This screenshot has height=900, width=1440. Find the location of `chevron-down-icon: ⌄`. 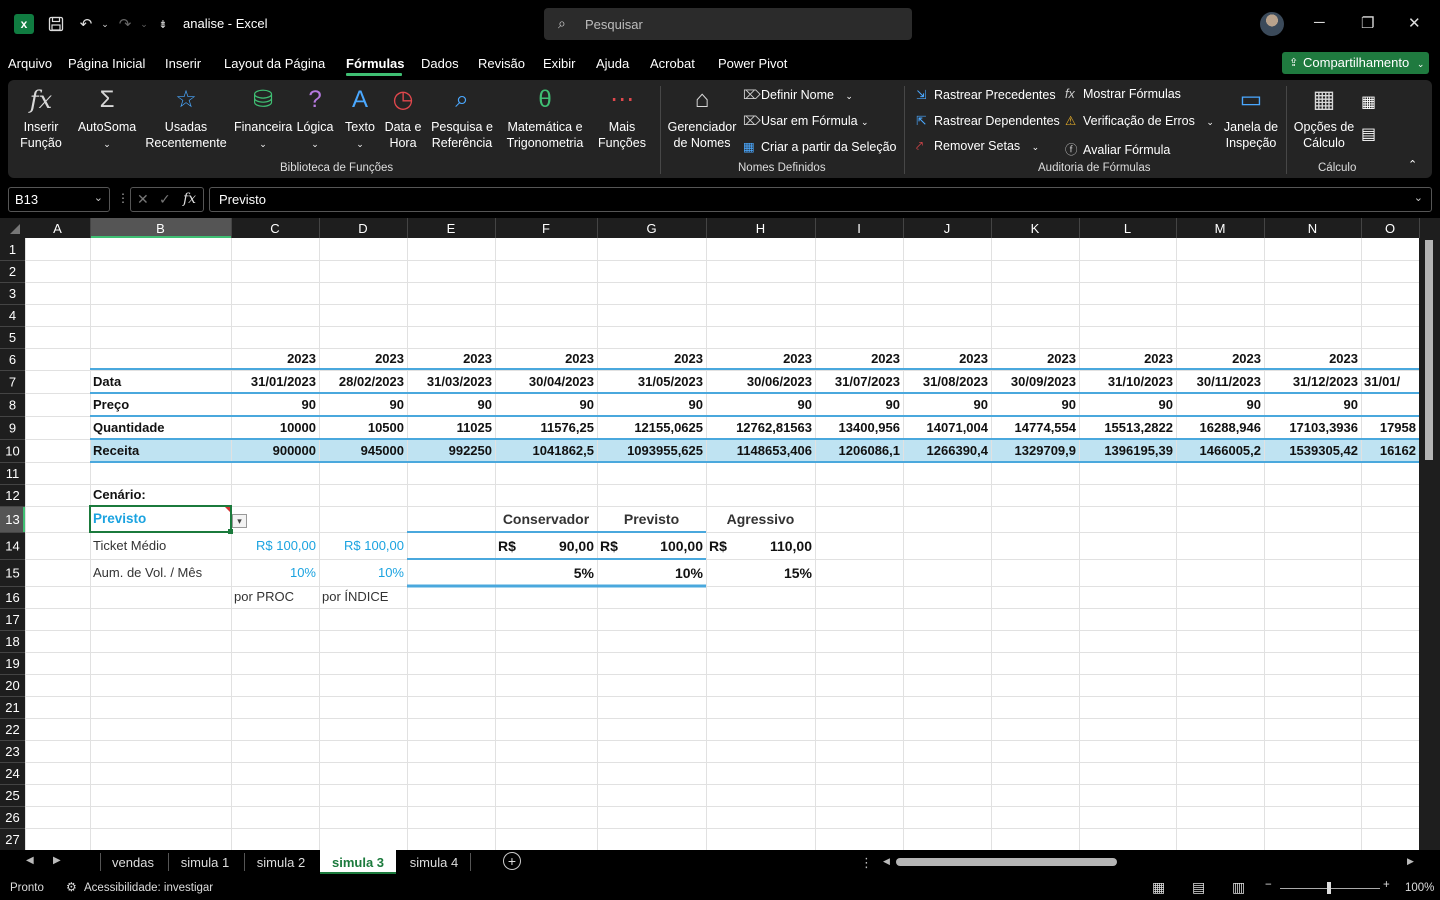

chevron-down-icon: ⌄ is located at coordinates (105, 24).